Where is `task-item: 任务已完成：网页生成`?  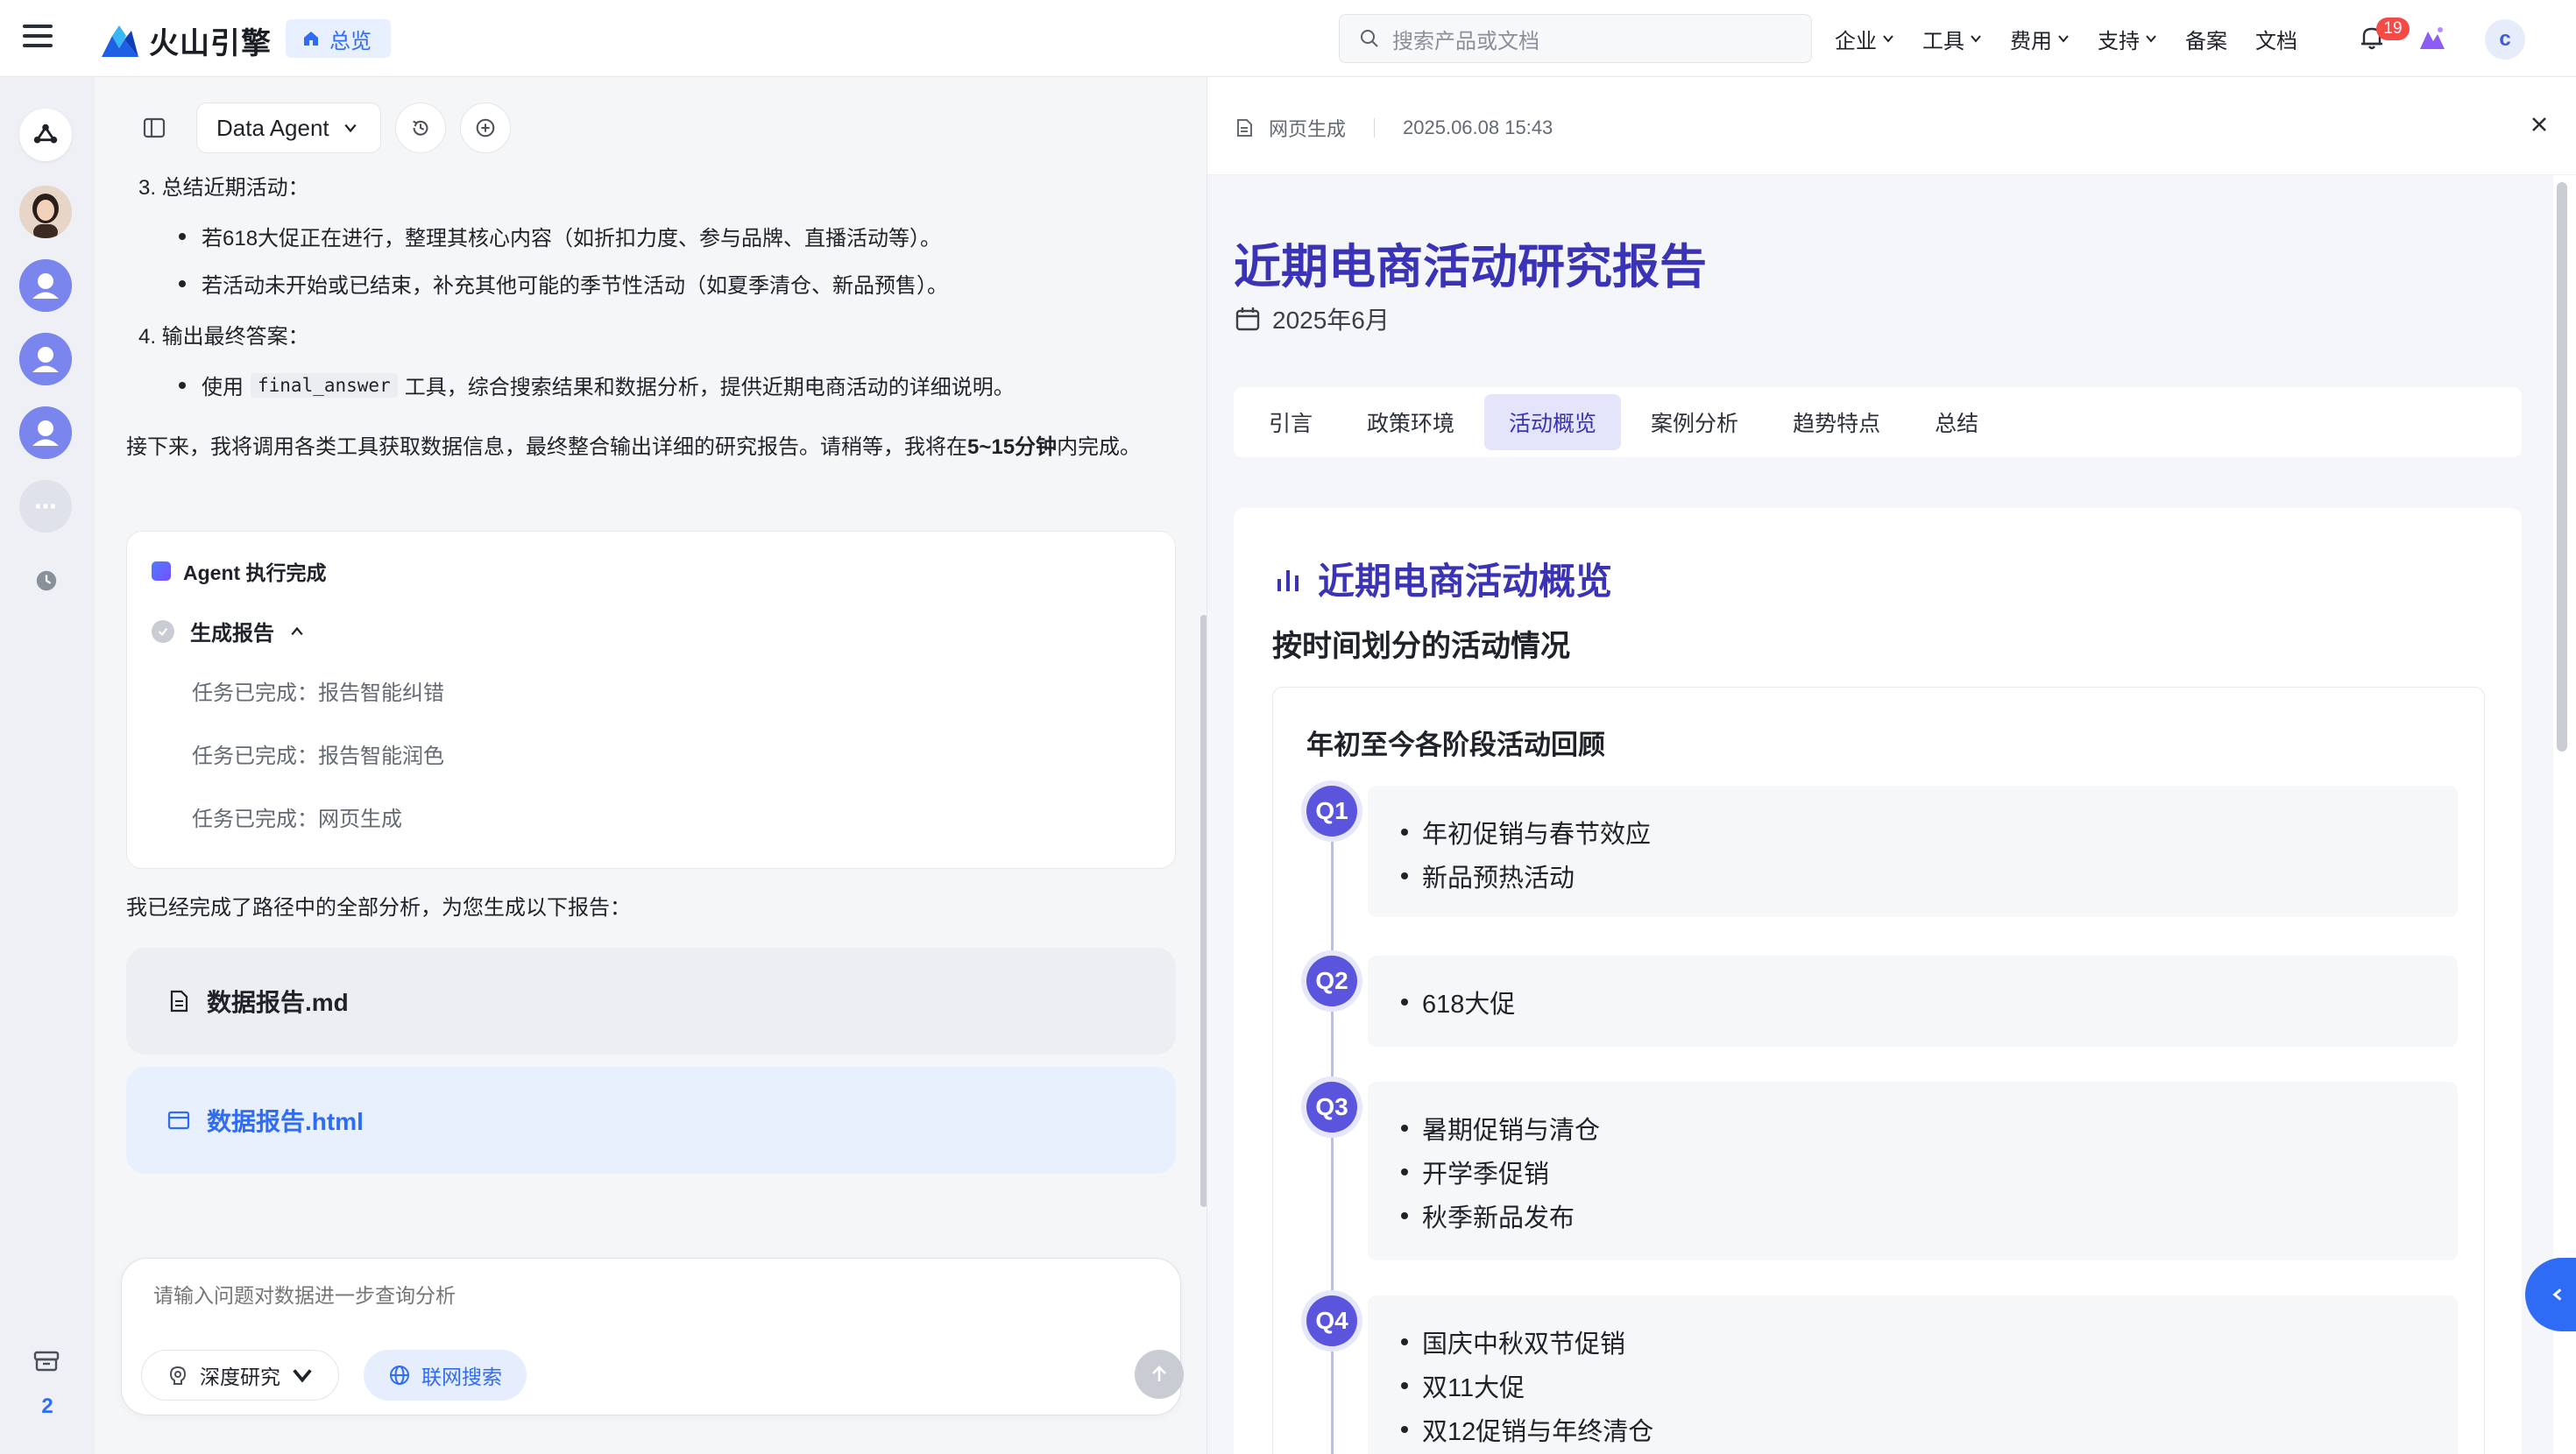 task-item: 任务已完成：网页生成 is located at coordinates (297, 819).